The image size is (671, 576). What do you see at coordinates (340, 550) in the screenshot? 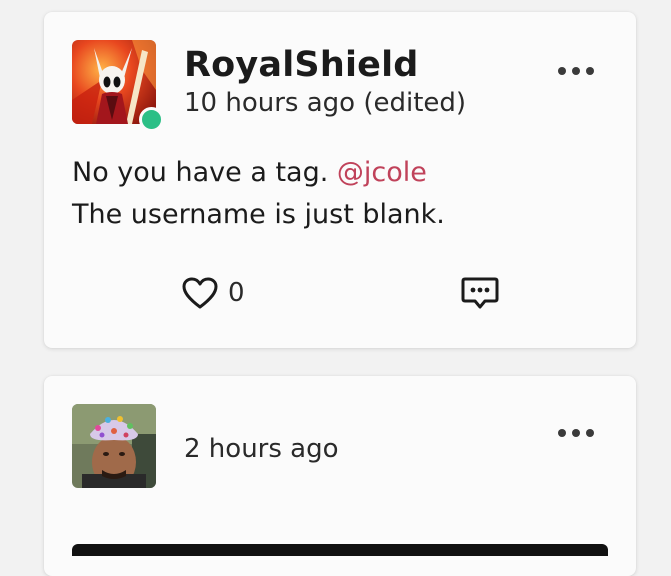
I see `post-media` at bounding box center [340, 550].